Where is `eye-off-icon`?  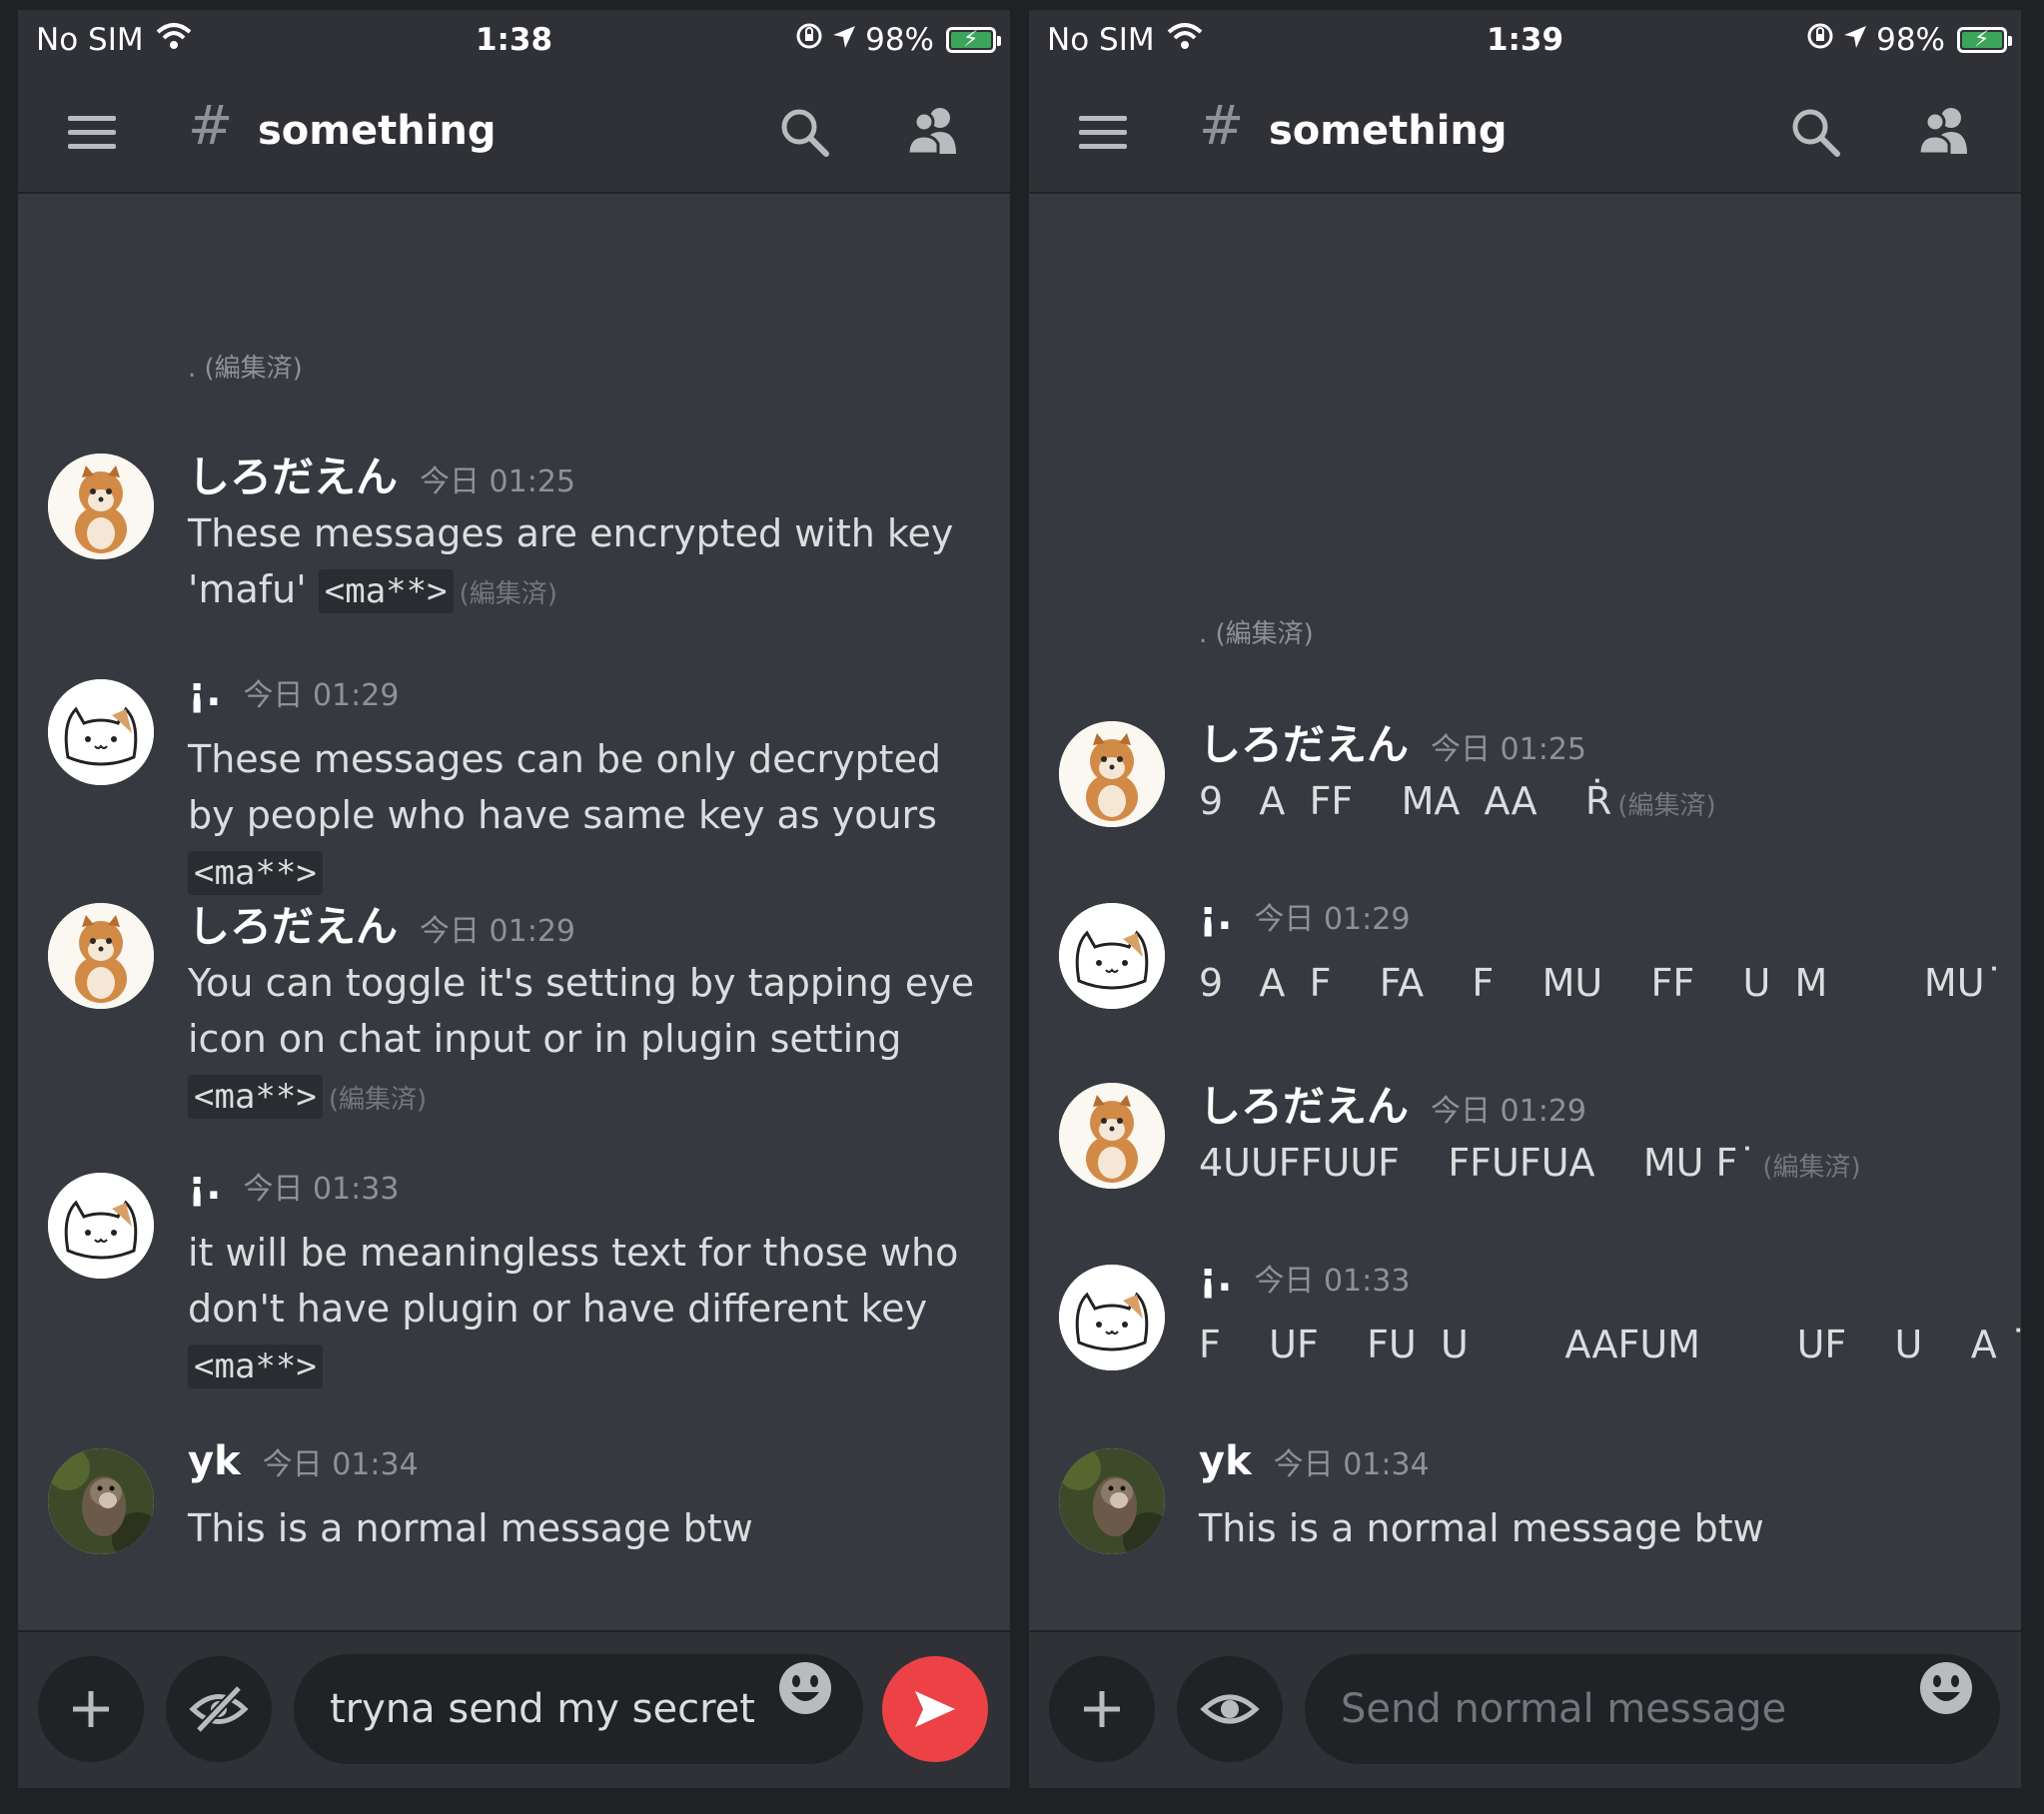
eye-off-icon is located at coordinates (219, 1709).